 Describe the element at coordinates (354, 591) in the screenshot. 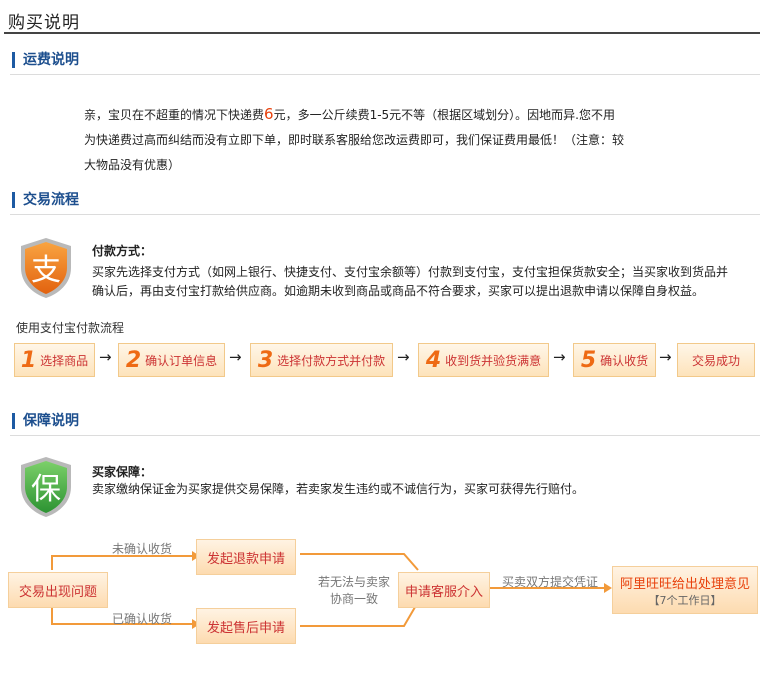

I see `negotiate-note: 若无法与卖家 协商一致` at that location.